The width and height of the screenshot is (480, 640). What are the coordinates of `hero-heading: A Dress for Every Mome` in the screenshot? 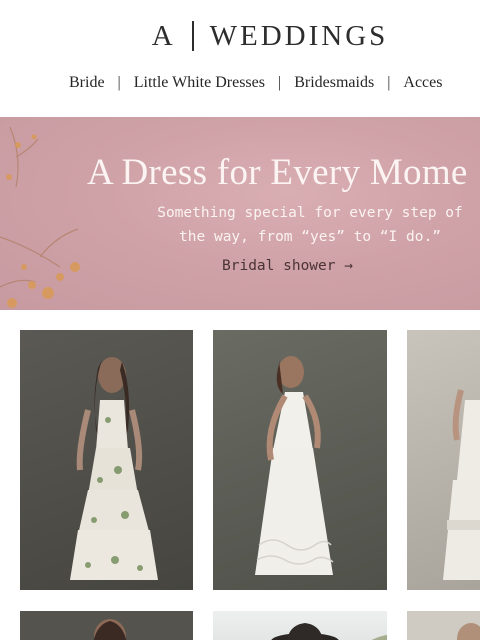 It's located at (277, 172).